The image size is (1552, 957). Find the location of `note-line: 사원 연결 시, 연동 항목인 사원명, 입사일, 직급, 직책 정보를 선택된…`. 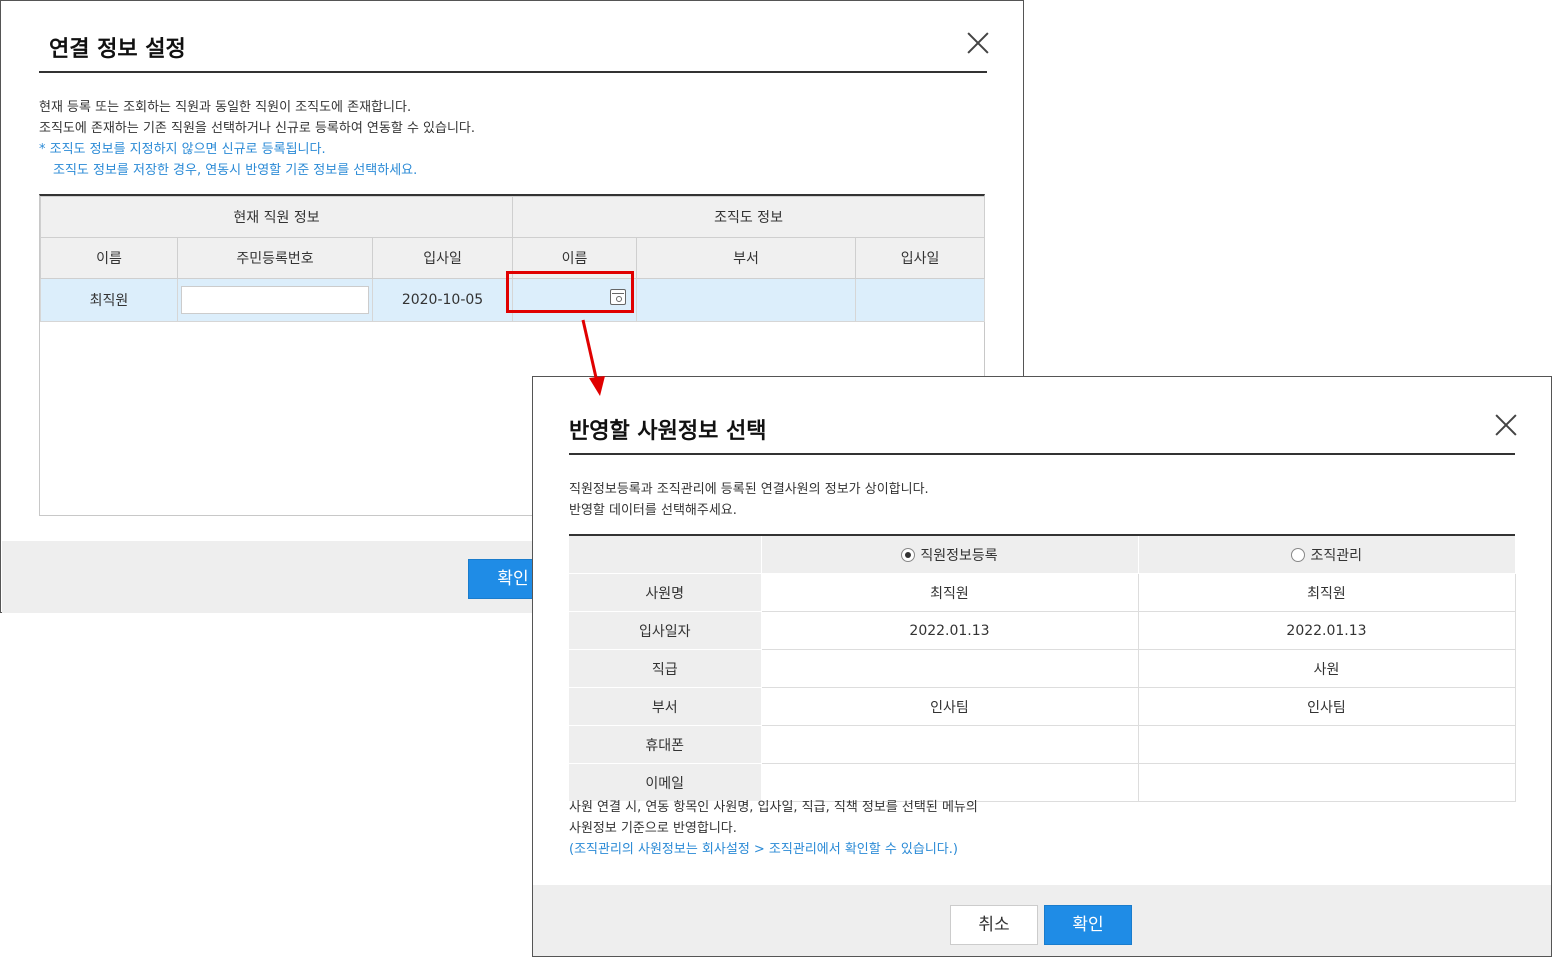

note-line: 사원 연결 시, 연동 항목인 사원명, 입사일, 직급, 직책 정보를 선택된… is located at coordinates (773, 807).